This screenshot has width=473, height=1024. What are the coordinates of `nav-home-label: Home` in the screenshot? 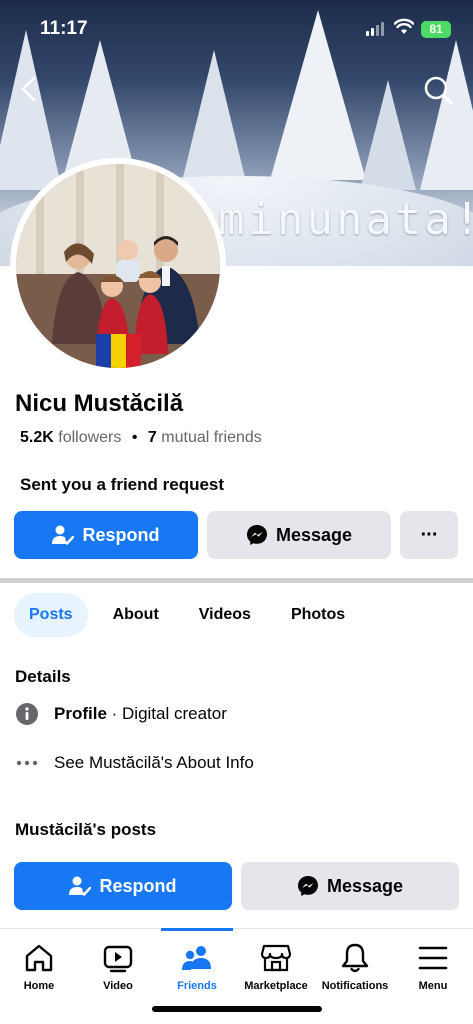 It's located at (39, 986).